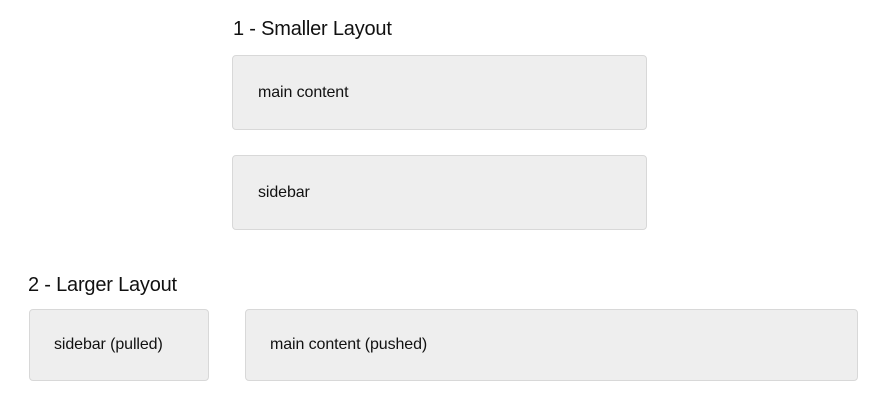  I want to click on sidebar-box: sidebar, so click(439, 192).